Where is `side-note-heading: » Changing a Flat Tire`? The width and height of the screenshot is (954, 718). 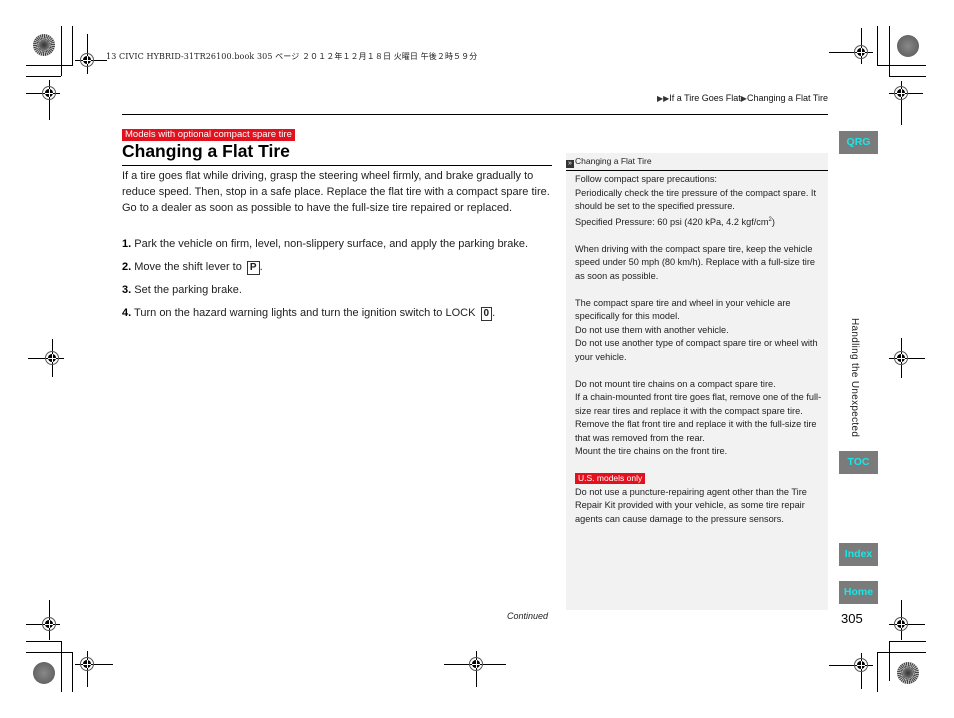 side-note-heading: » Changing a Flat Tire is located at coordinates (609, 162).